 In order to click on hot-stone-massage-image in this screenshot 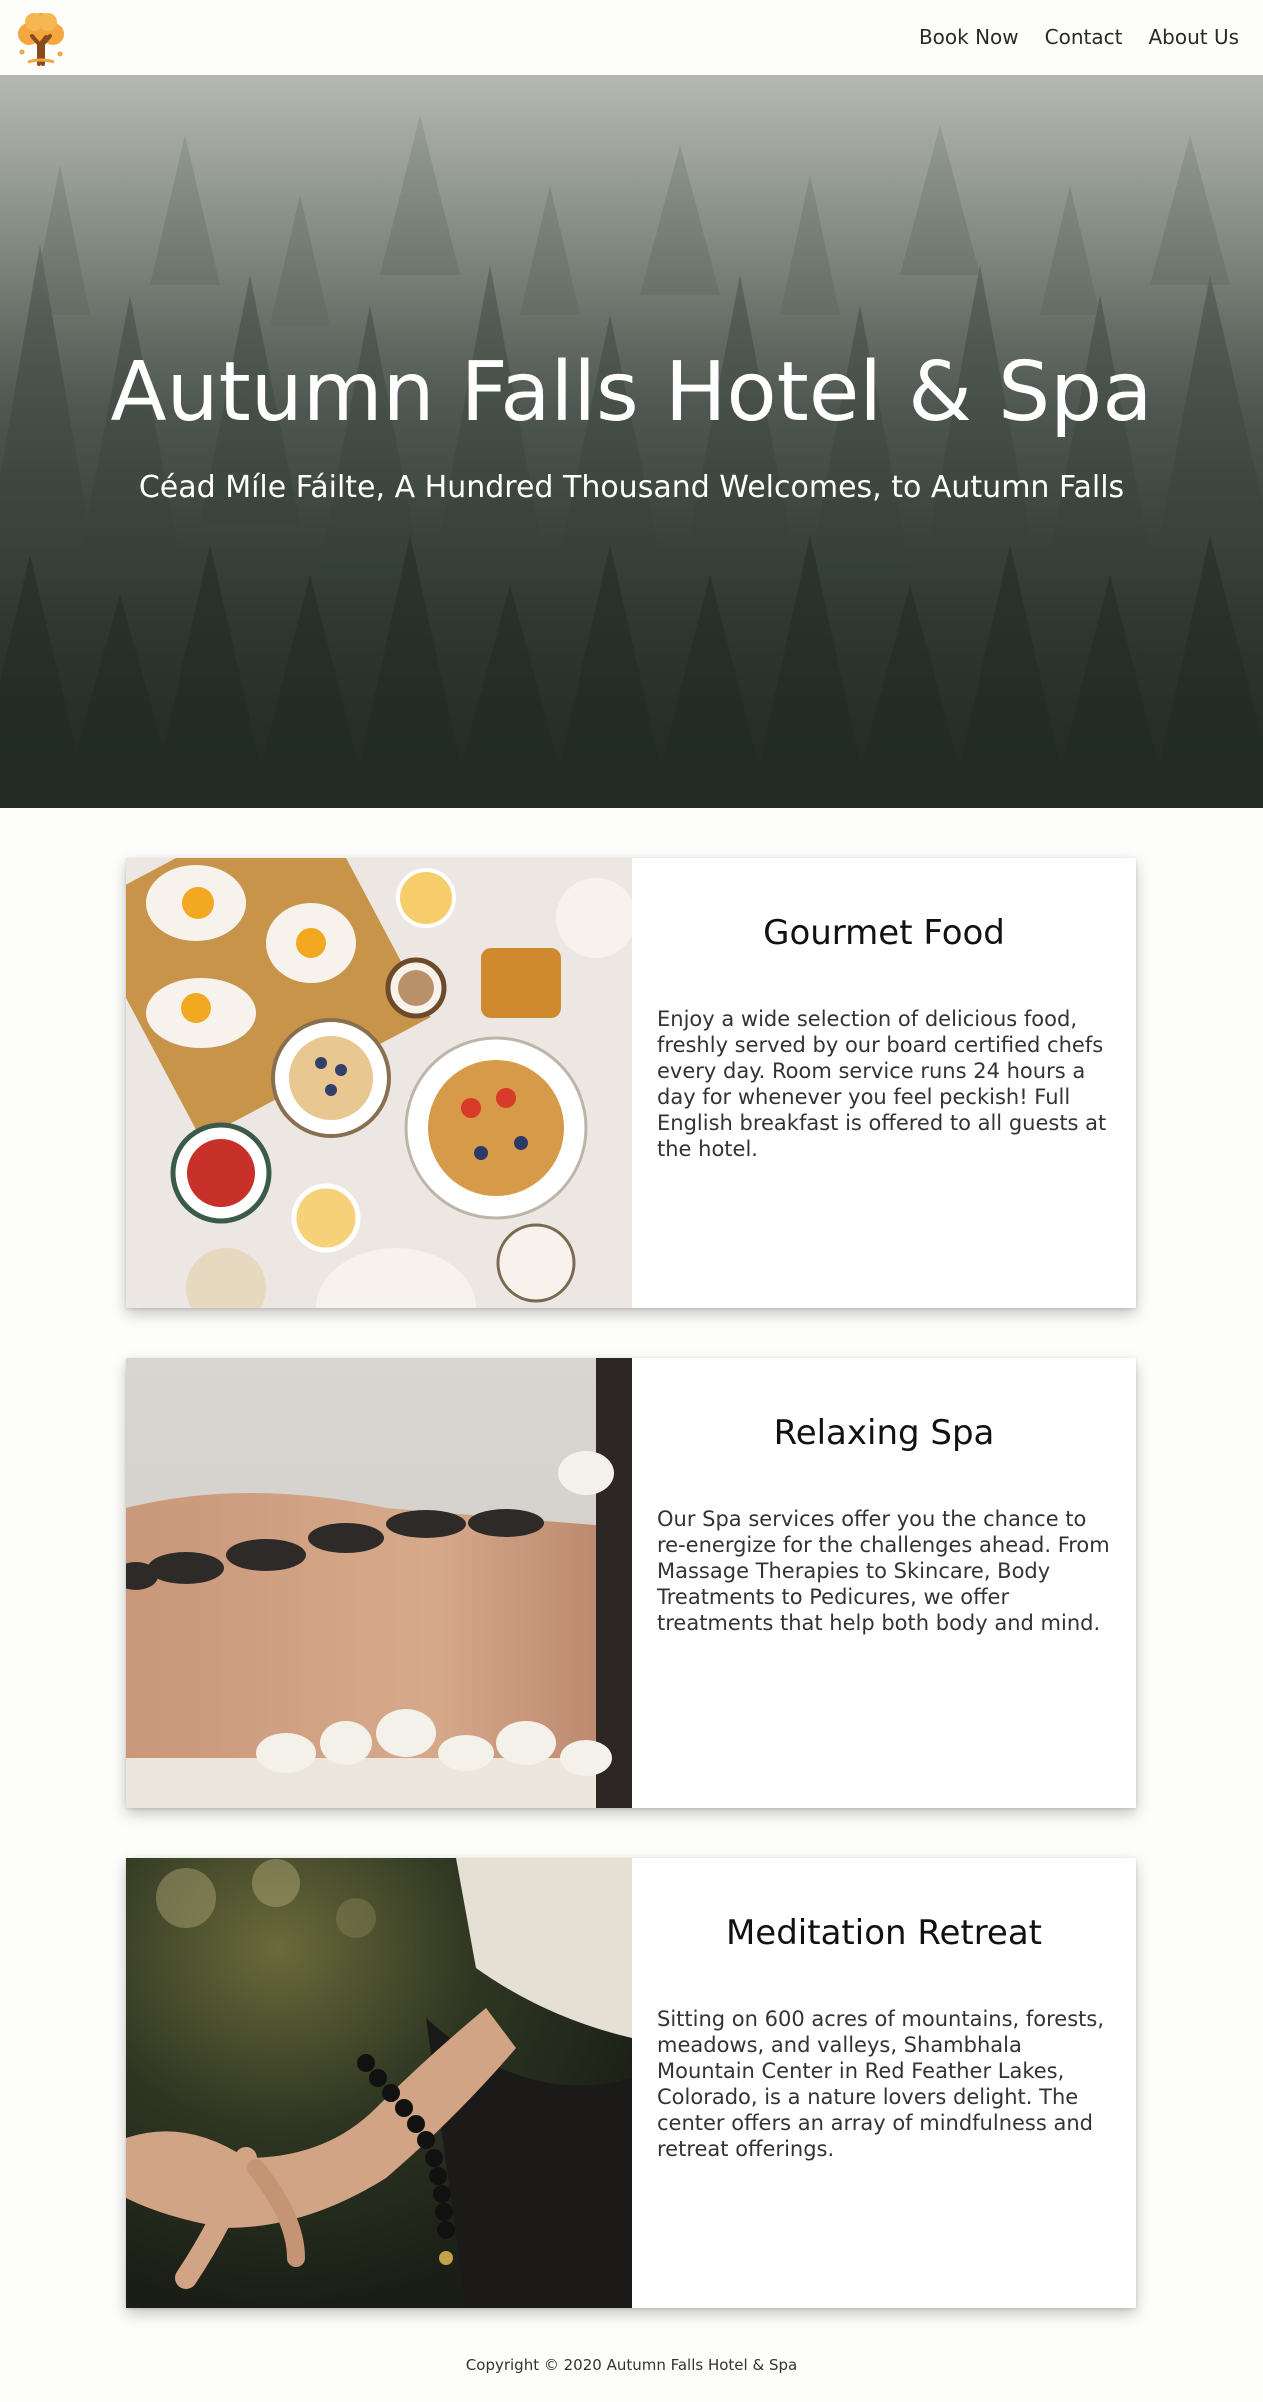, I will do `click(379, 1583)`.